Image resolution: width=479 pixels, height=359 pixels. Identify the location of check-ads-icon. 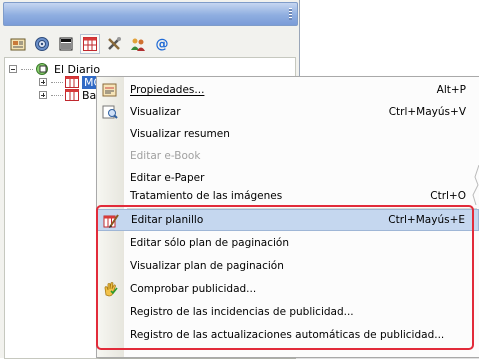
(110, 289).